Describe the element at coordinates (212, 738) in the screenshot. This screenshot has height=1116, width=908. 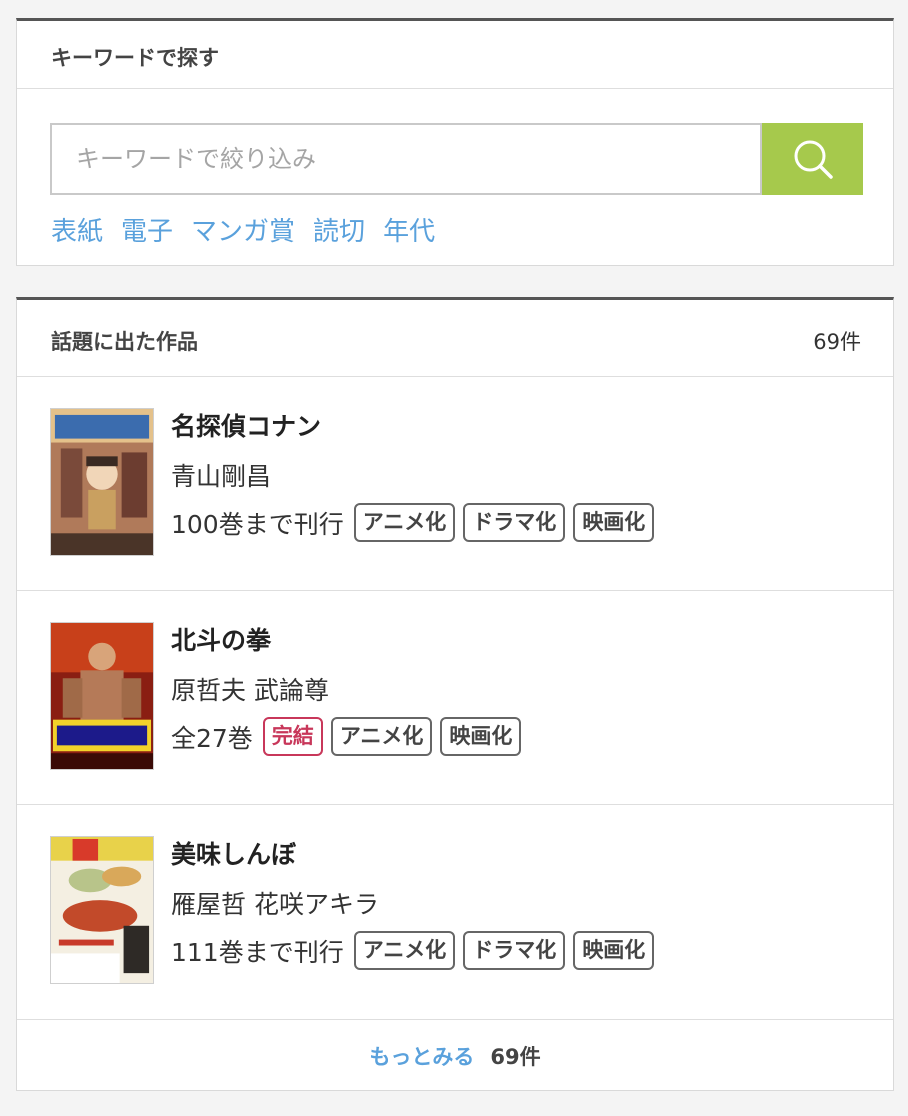
I see `volume-info: 全27巻` at that location.